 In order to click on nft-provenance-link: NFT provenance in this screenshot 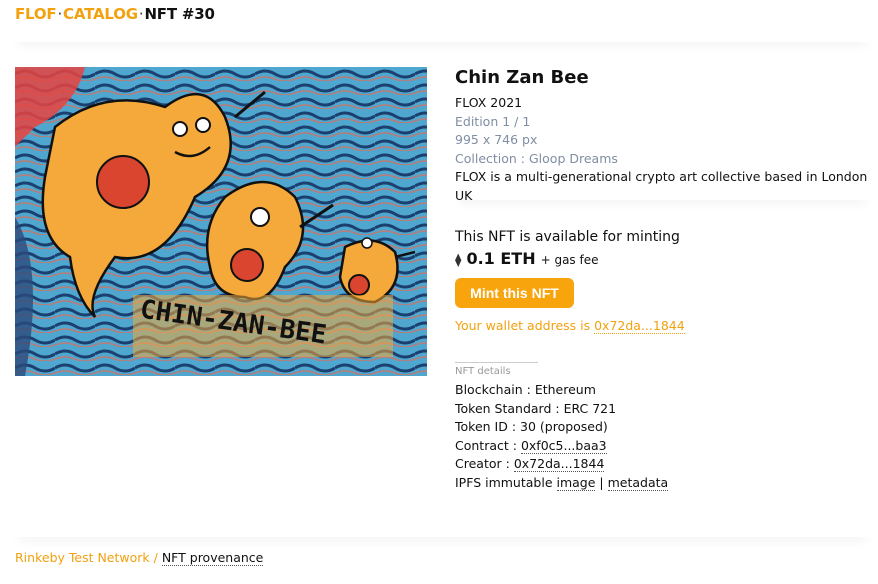, I will do `click(212, 558)`.